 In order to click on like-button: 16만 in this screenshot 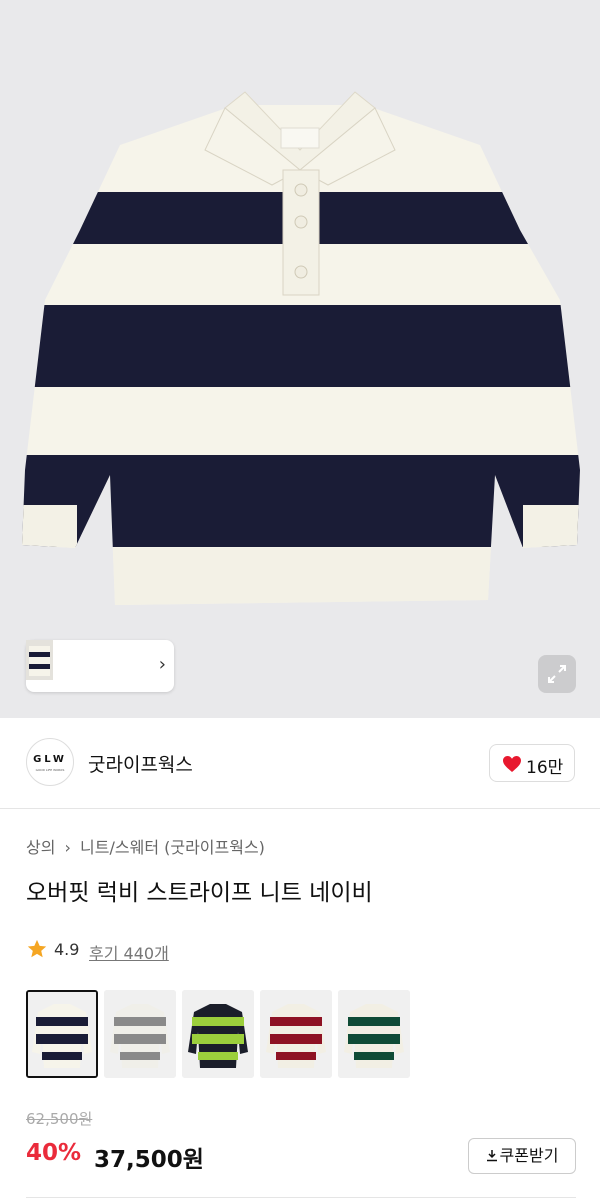, I will do `click(532, 763)`.